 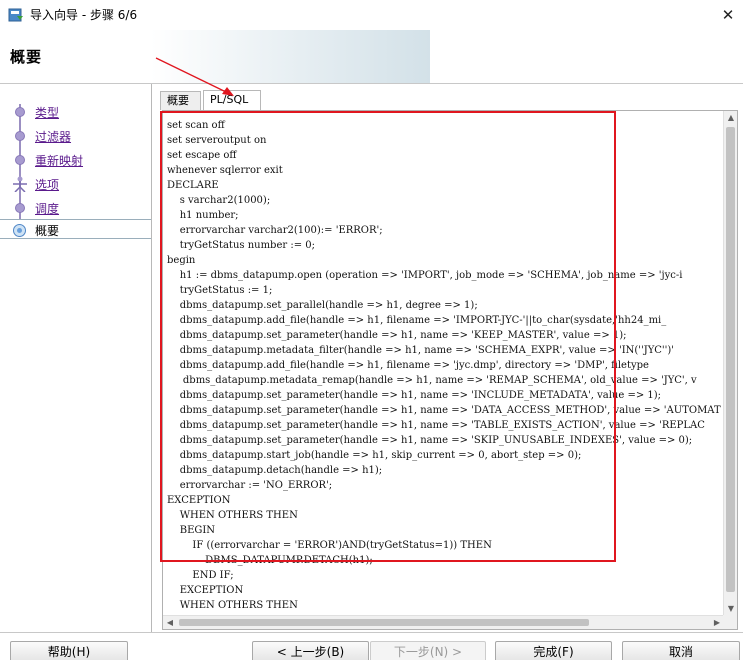 I want to click on scroll-up-icon: ▲, so click(x=730, y=118).